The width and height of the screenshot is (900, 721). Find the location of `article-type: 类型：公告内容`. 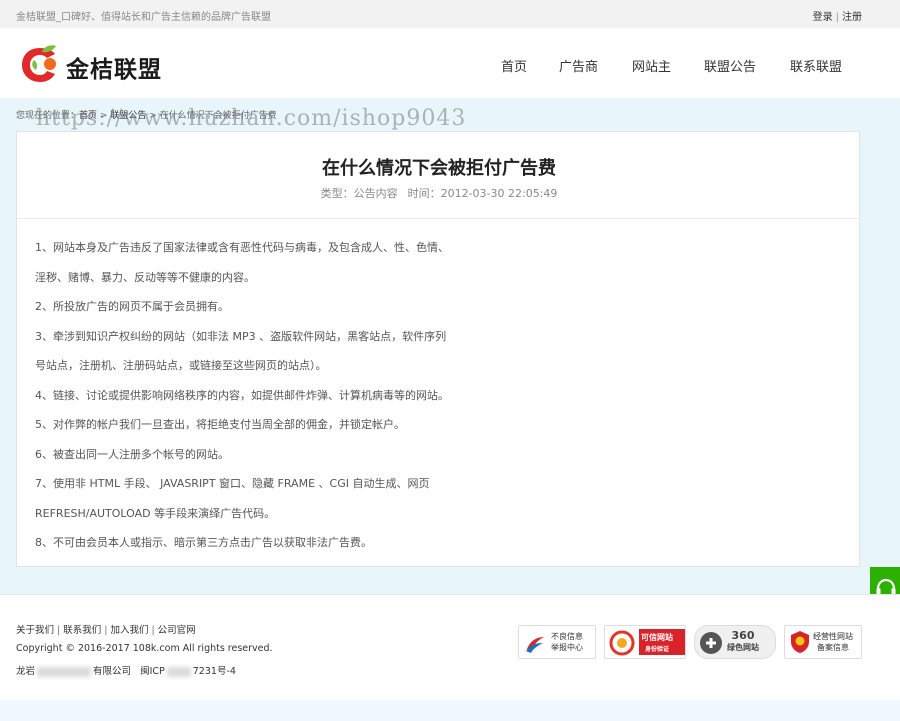

article-type: 类型：公告内容 is located at coordinates (359, 193).